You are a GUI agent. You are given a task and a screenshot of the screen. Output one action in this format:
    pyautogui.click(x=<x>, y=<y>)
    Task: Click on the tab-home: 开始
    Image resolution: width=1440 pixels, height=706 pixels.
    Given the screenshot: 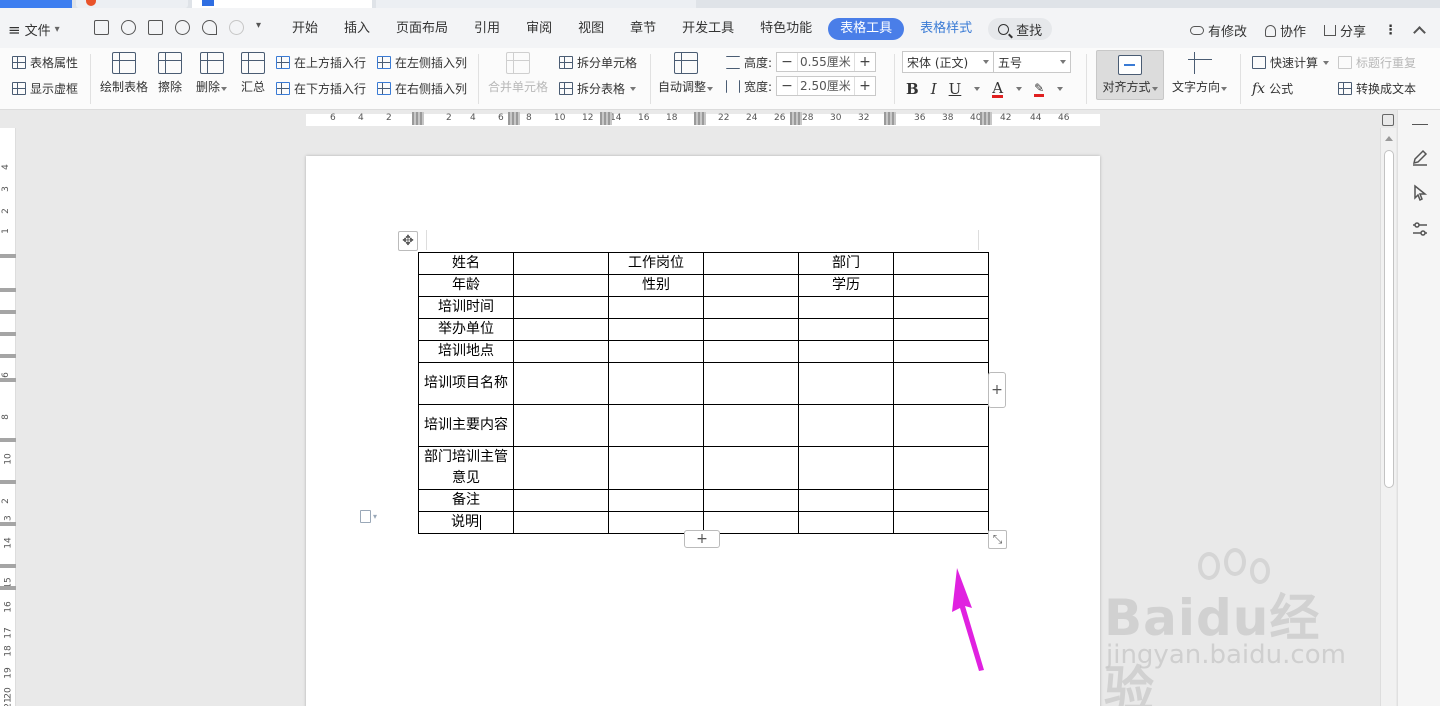 What is the action you would take?
    pyautogui.click(x=305, y=29)
    